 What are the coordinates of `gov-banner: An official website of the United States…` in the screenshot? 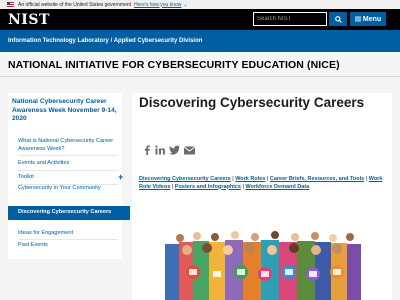 It's located at (200, 4).